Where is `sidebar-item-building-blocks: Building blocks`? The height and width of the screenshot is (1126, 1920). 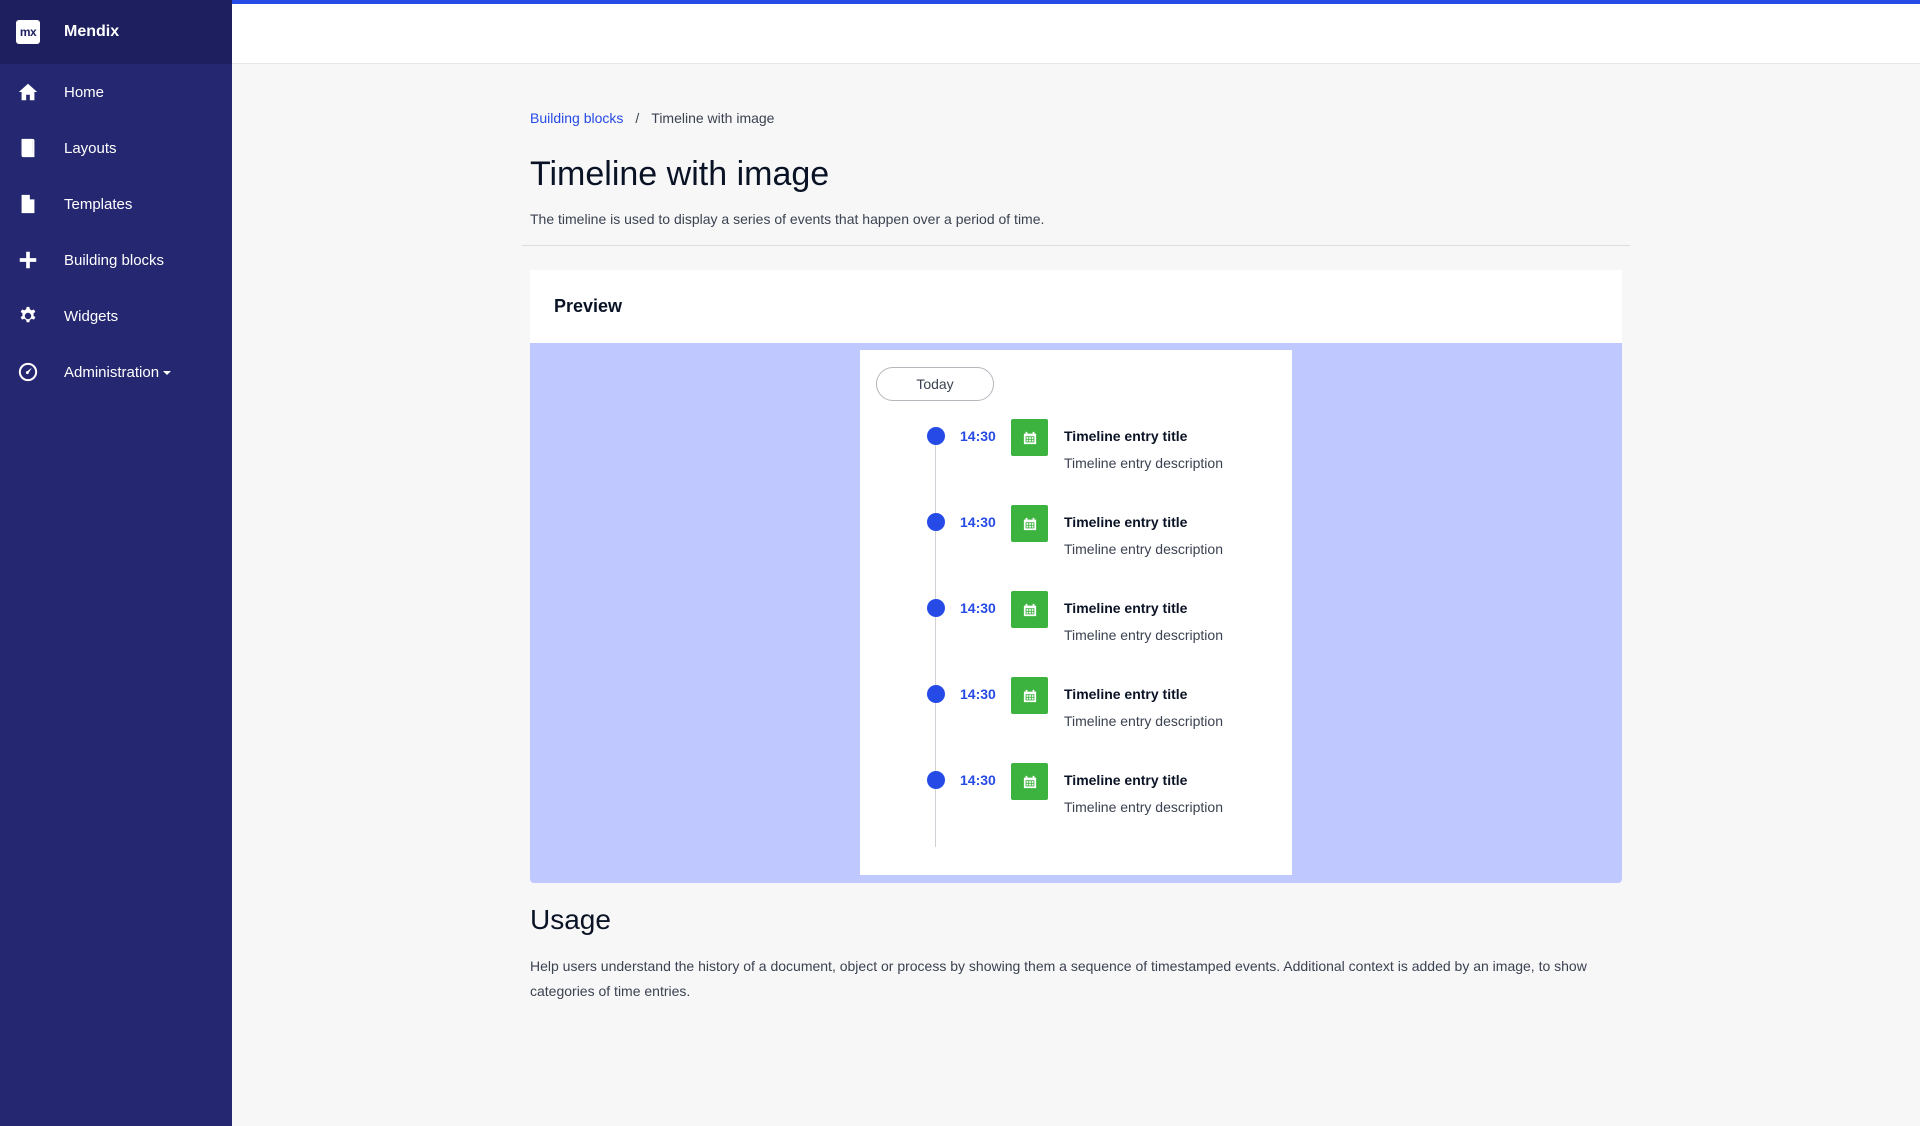 sidebar-item-building-blocks: Building blocks is located at coordinates (116, 260).